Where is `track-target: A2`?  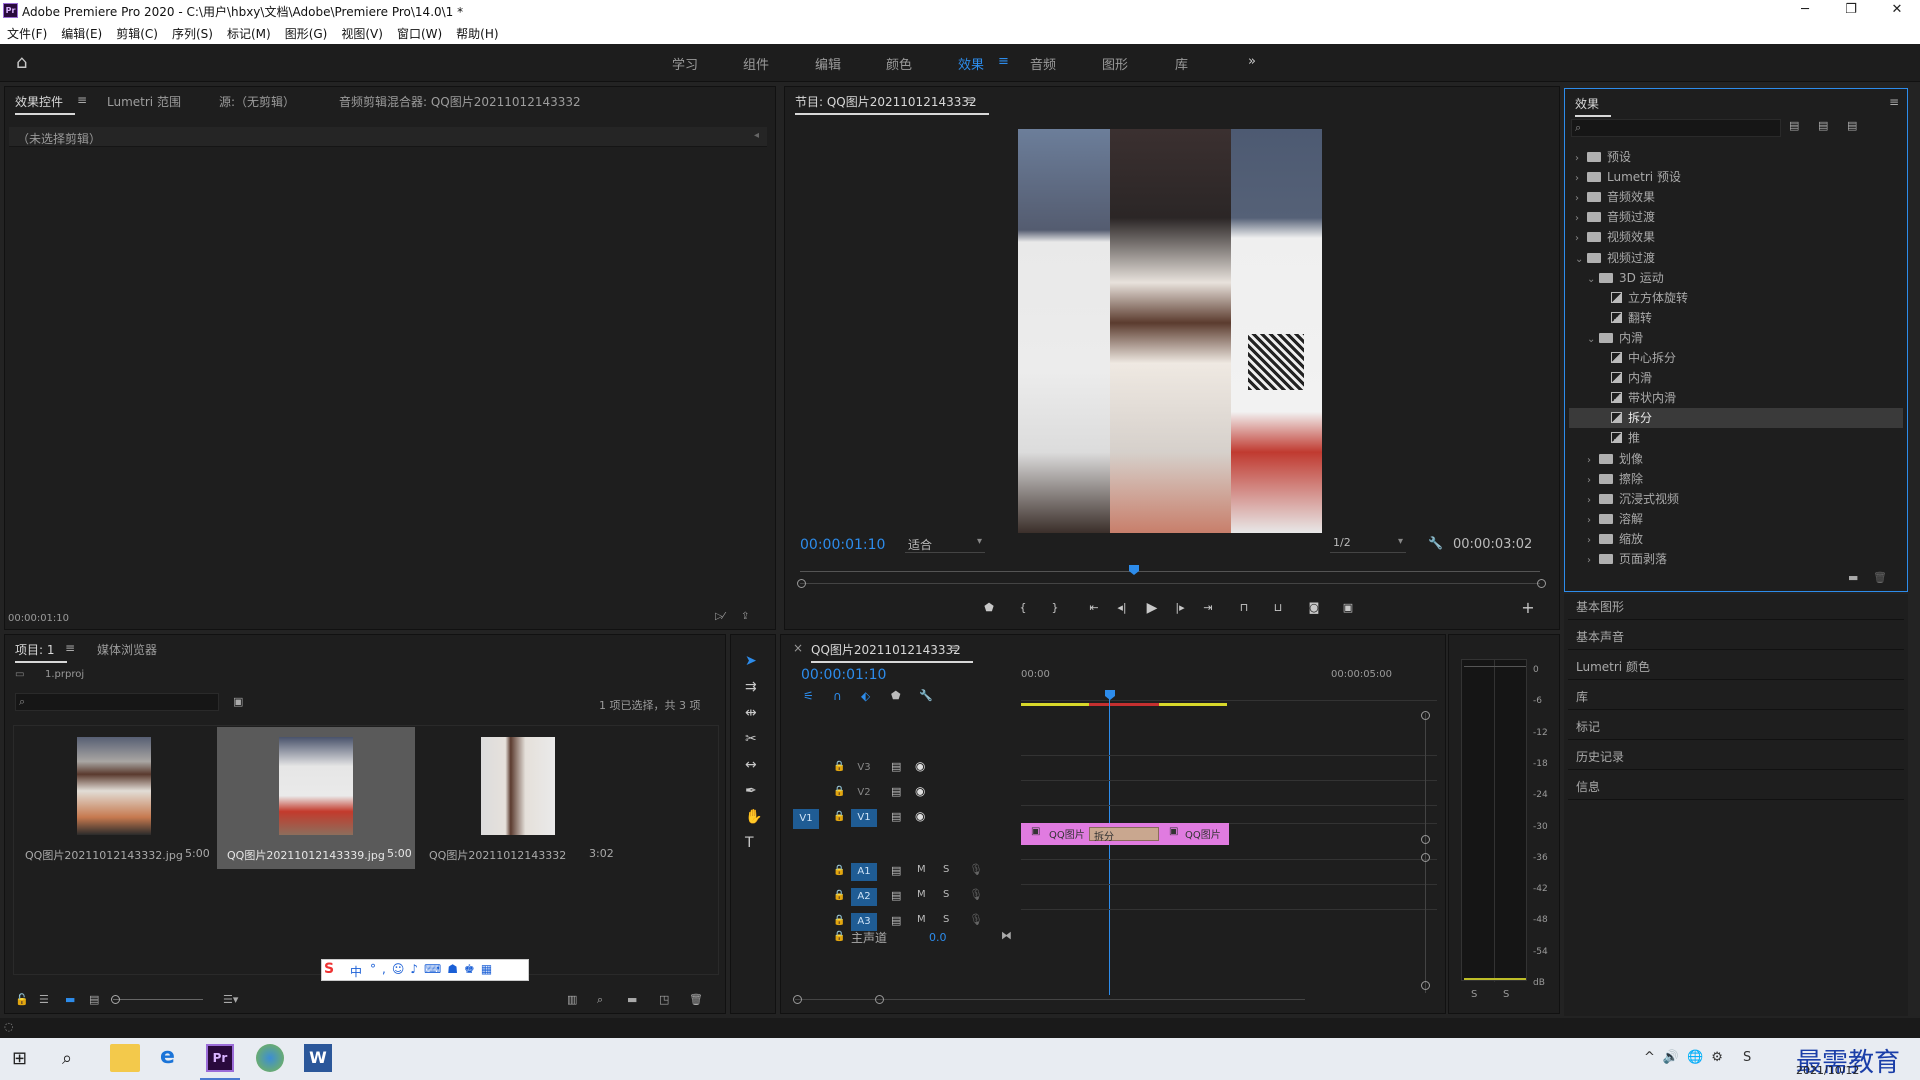 track-target: A2 is located at coordinates (864, 897).